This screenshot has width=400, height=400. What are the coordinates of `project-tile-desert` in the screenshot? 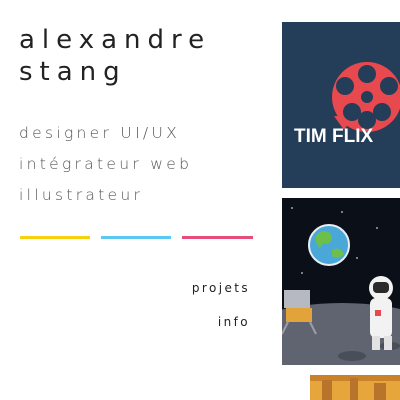 It's located at (355, 387).